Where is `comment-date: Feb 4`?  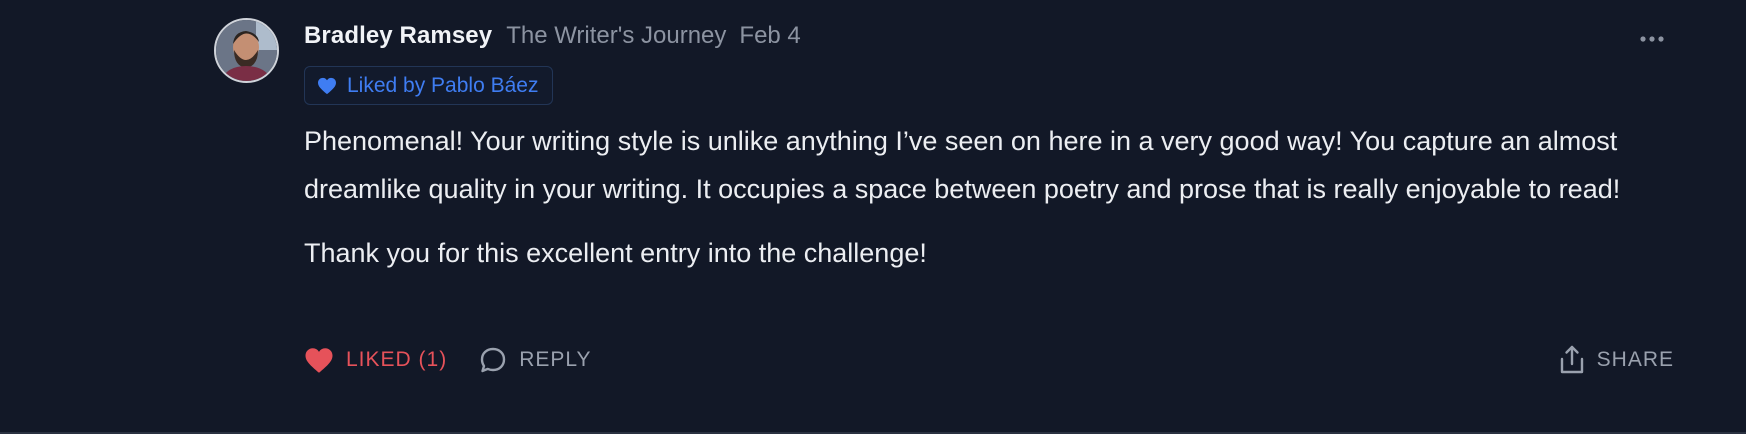
comment-date: Feb 4 is located at coordinates (769, 36).